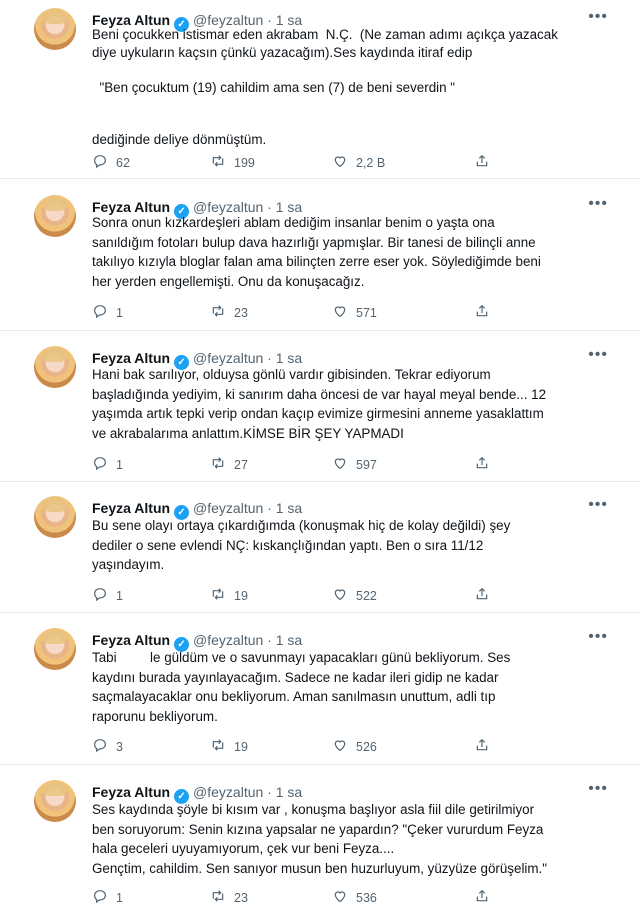  Describe the element at coordinates (297, 747) in the screenshot. I see `tweet-actions: 3 19 526` at that location.